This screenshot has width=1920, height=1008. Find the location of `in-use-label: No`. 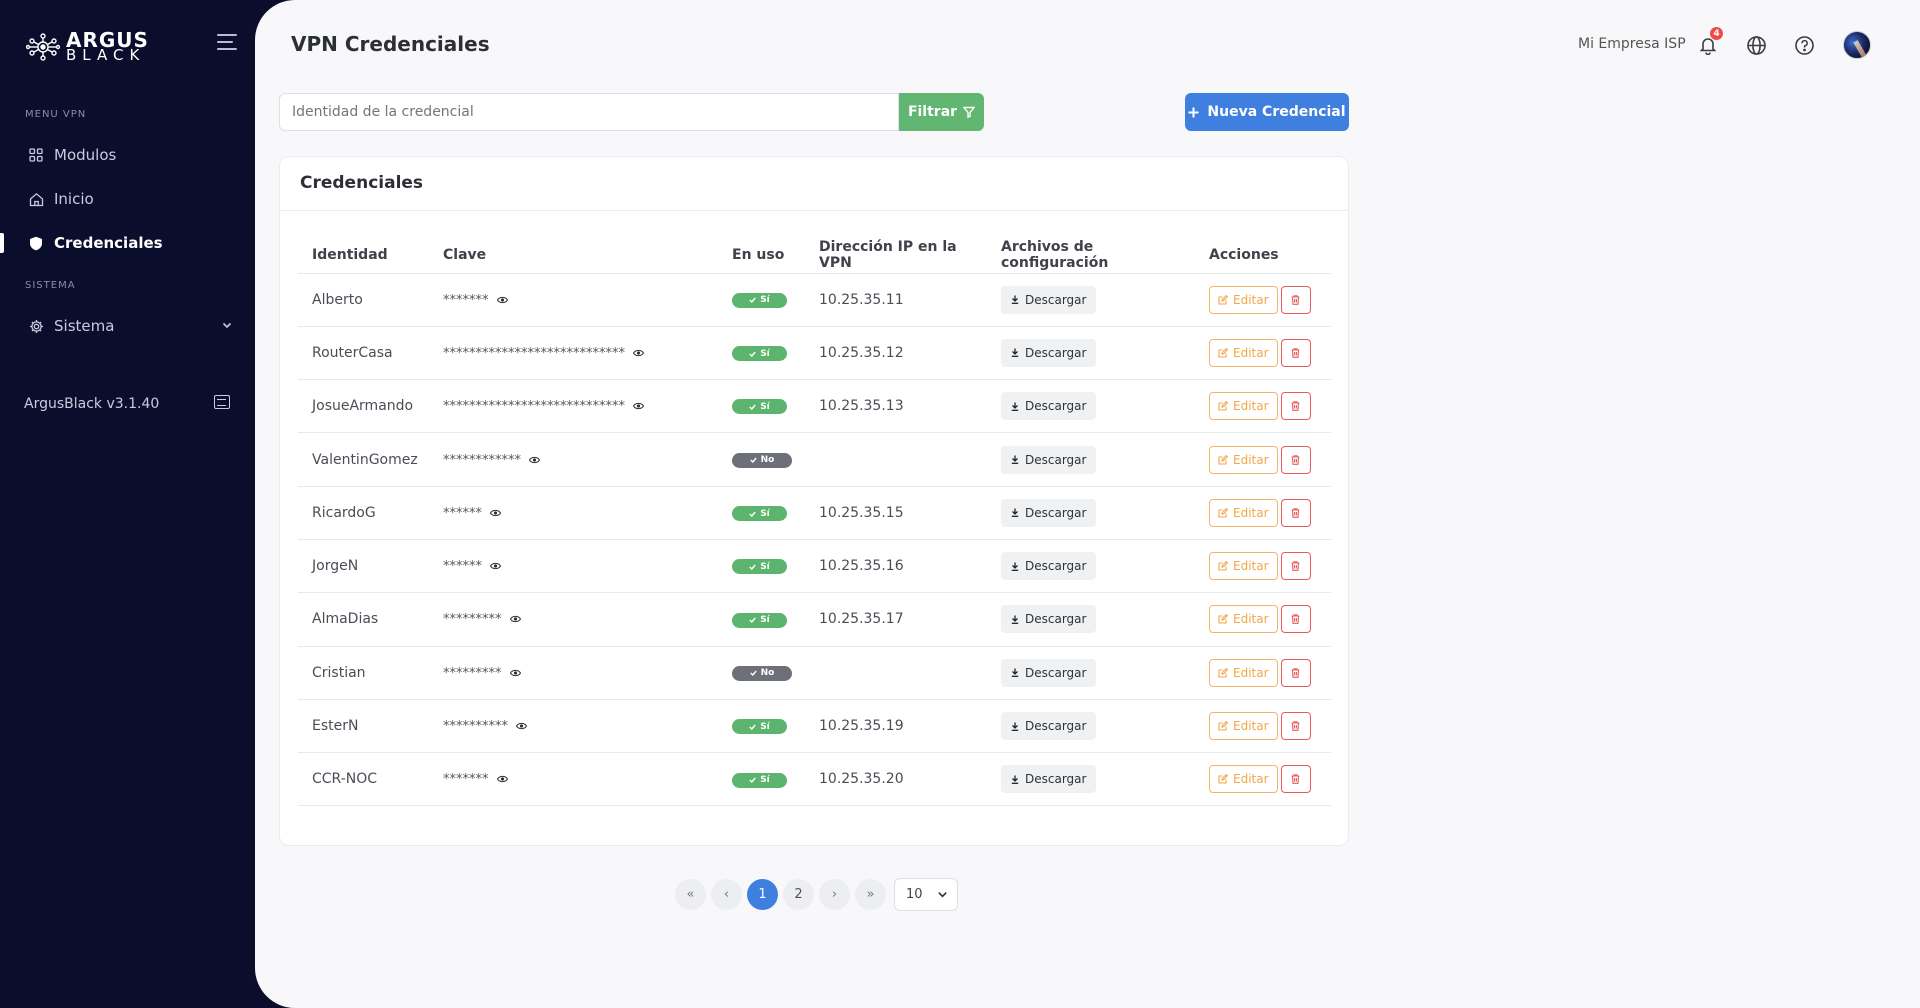

in-use-label: No is located at coordinates (767, 673).